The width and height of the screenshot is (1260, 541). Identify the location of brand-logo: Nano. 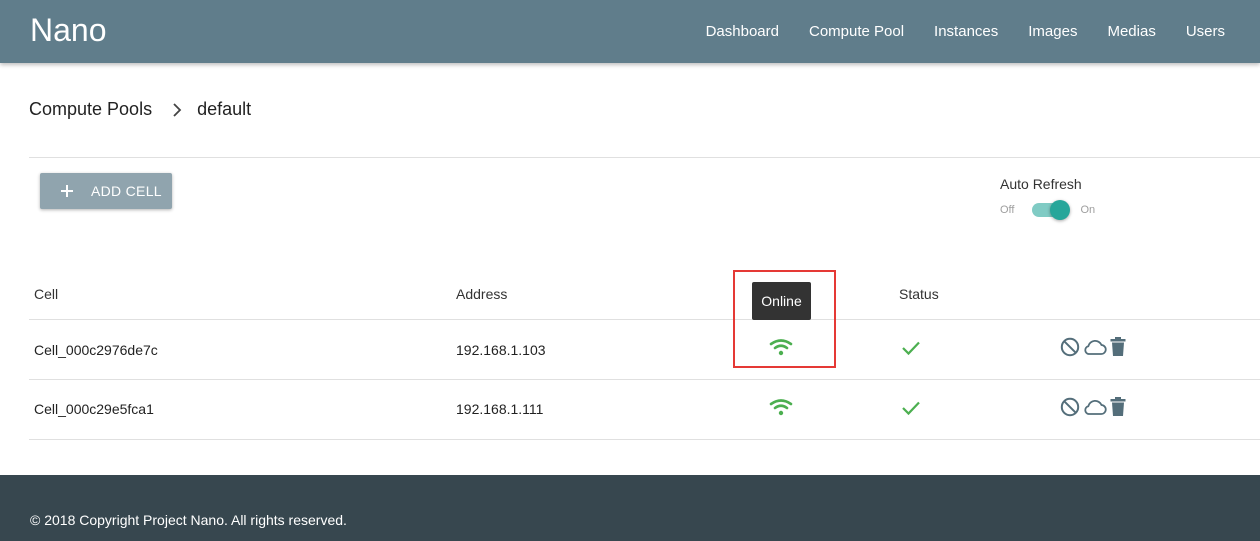
(68, 30).